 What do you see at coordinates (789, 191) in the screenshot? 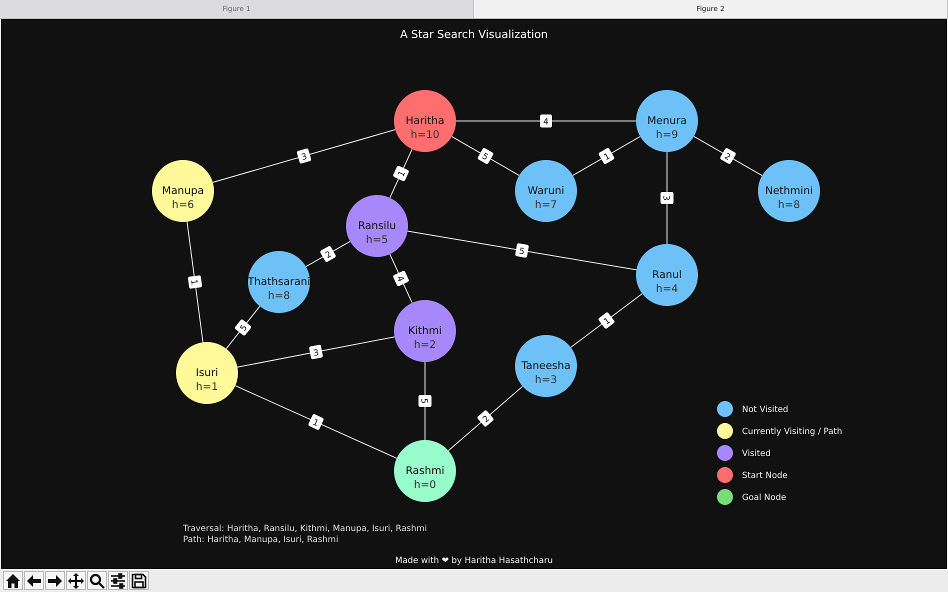
I see `node-name: Nethmini` at bounding box center [789, 191].